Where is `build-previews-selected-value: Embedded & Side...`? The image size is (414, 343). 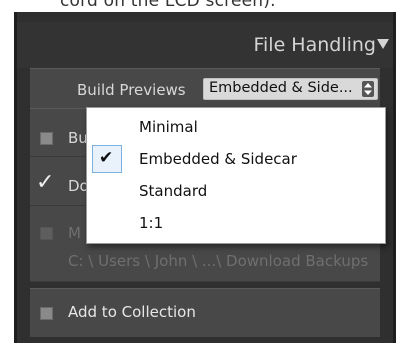
build-previews-selected-value: Embedded & Side... is located at coordinates (281, 88).